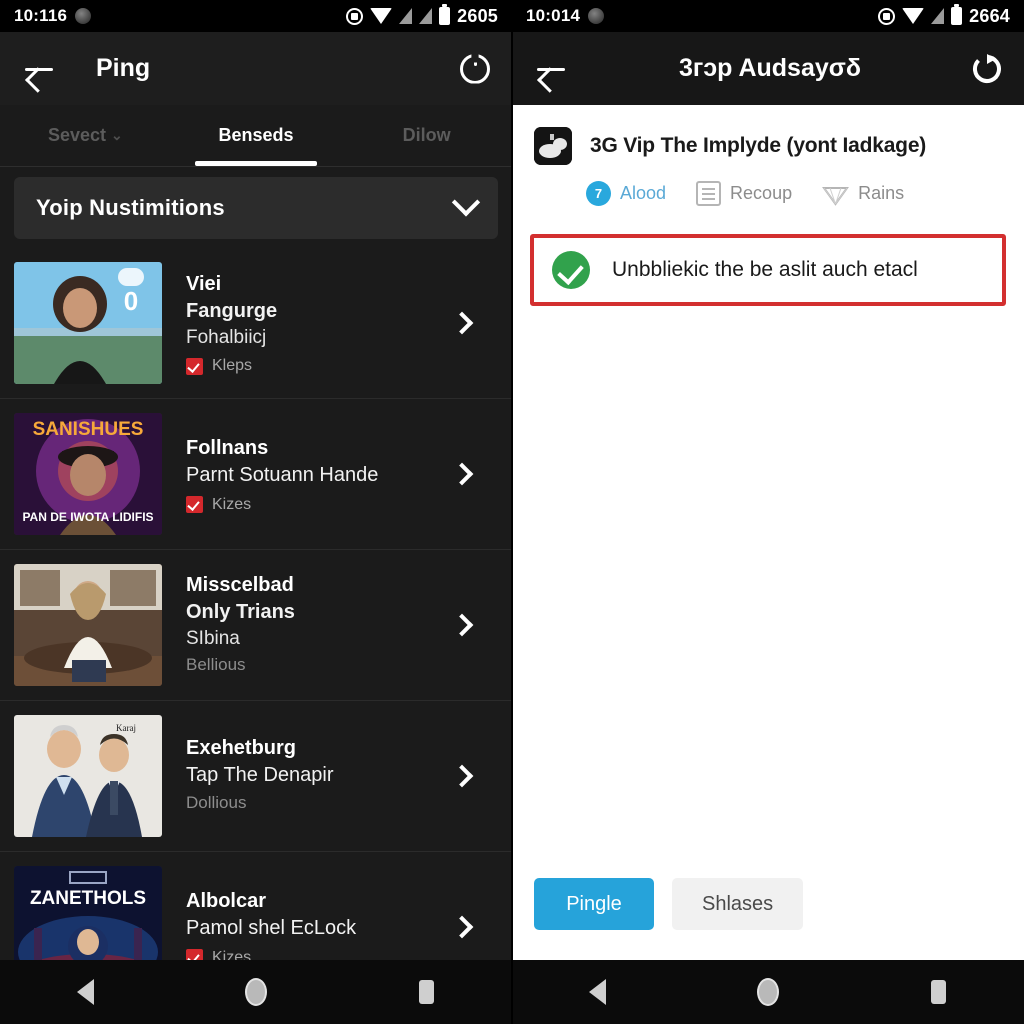  I want to click on tab-dilow-label: Dilow, so click(426, 135).